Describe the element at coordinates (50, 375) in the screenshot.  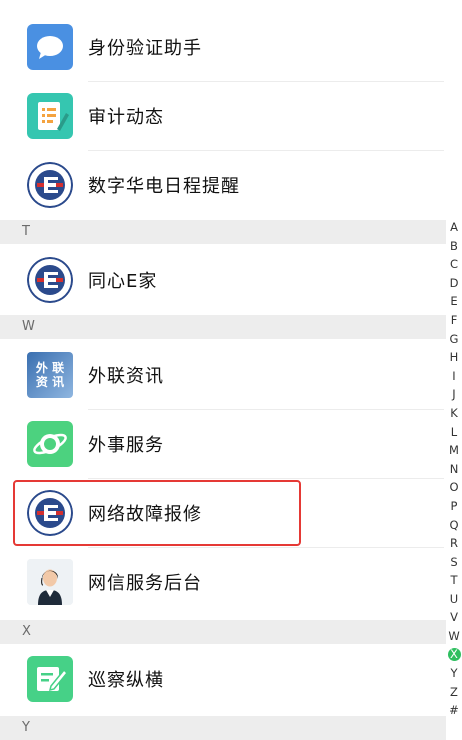
I see `foreign-news-icon: 外 联 资 讯` at that location.